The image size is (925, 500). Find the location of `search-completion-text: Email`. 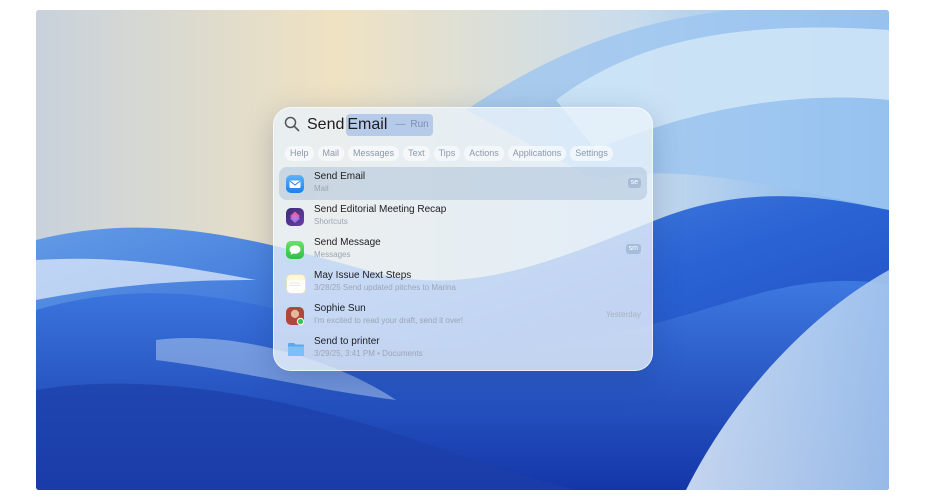

search-completion-text: Email is located at coordinates (367, 124).